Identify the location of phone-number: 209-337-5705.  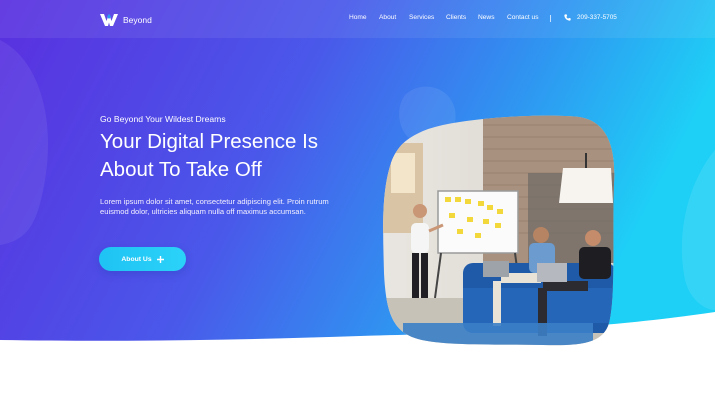
(597, 17).